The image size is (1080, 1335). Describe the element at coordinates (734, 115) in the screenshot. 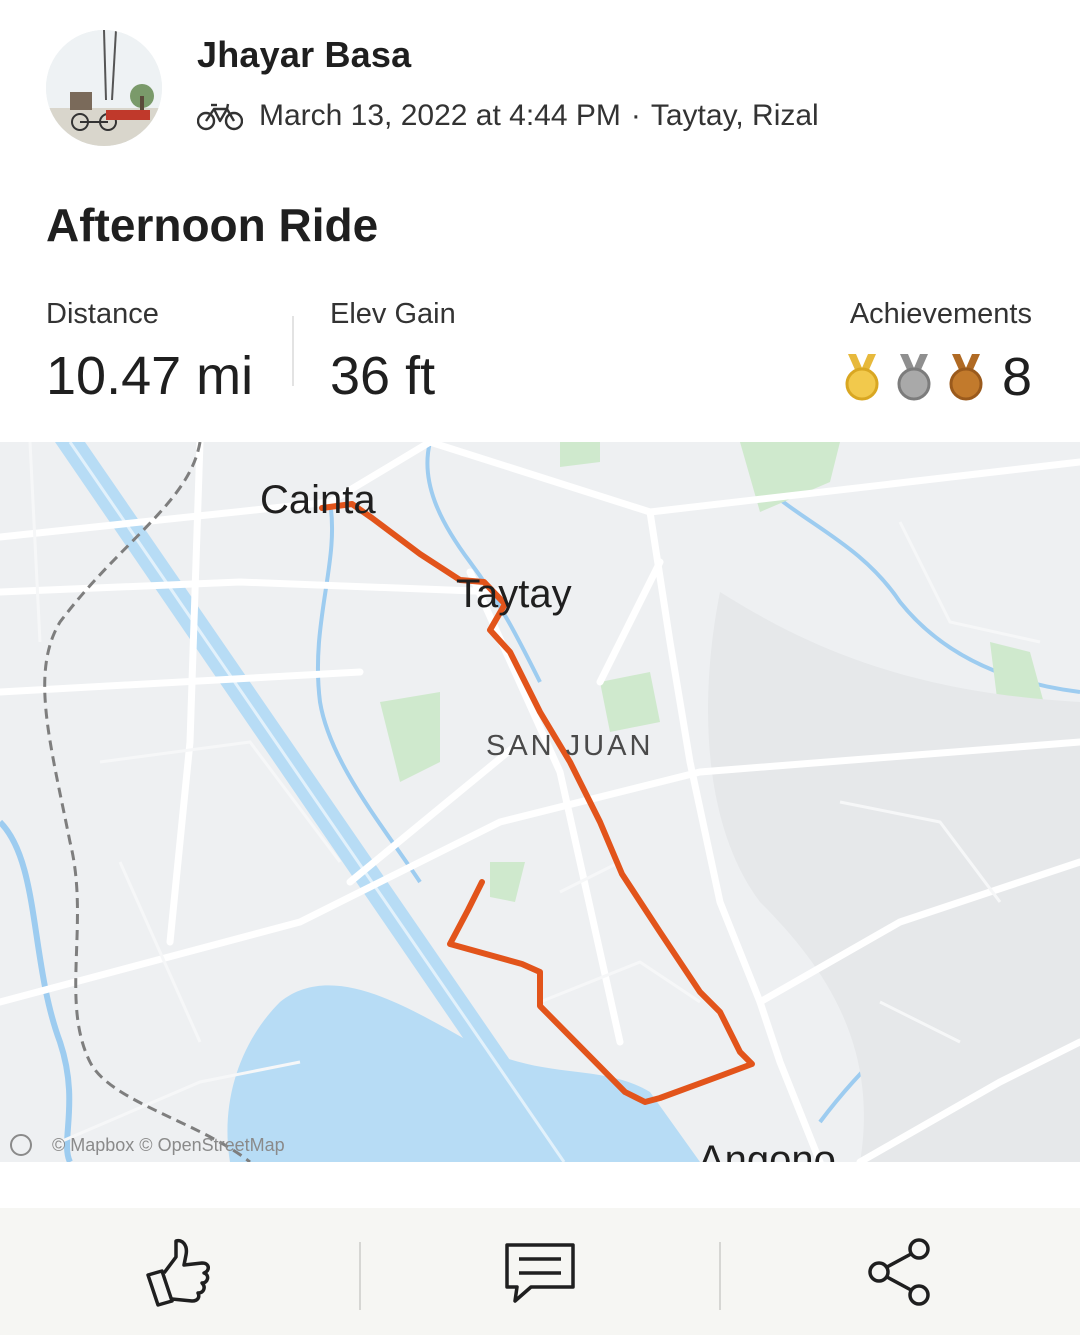

I see `activity-location: Taytay, Rizal` at that location.